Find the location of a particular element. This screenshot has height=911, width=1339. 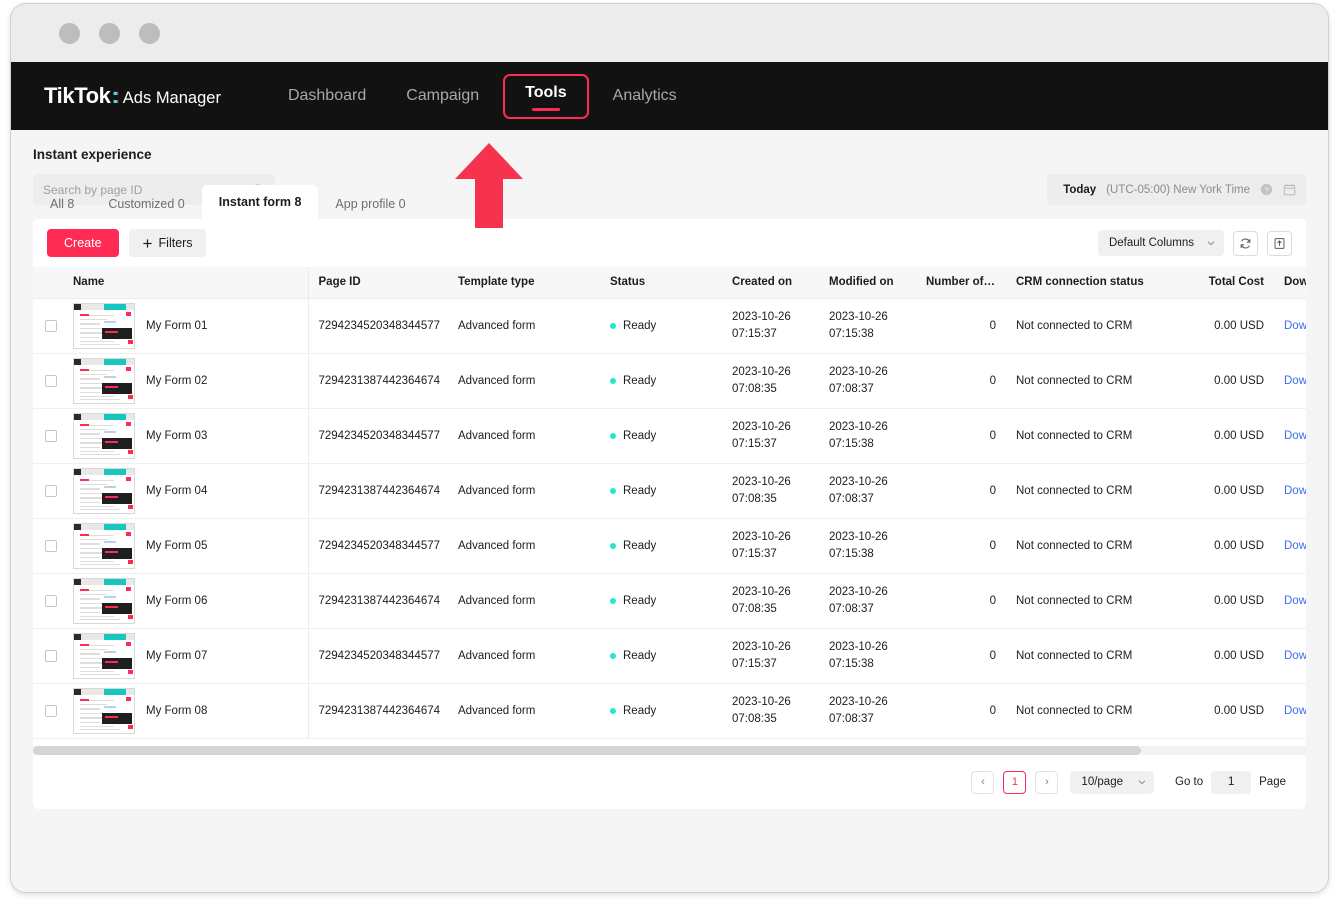

header-modified-on: Modified on is located at coordinates (867, 283).